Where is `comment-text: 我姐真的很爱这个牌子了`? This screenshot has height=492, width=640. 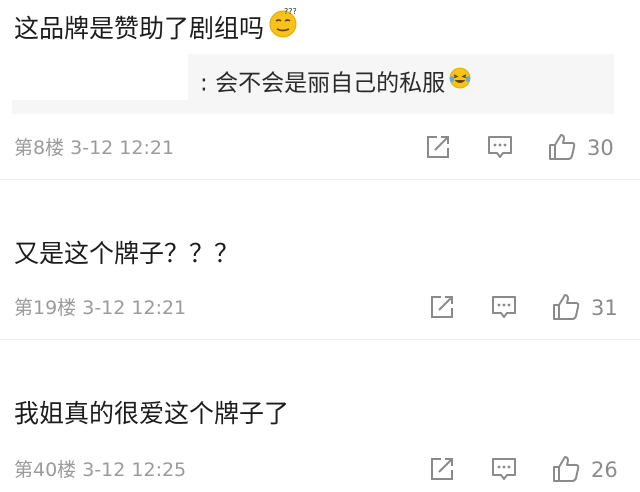
comment-text: 我姐真的很爱这个牌子了 is located at coordinates (152, 413).